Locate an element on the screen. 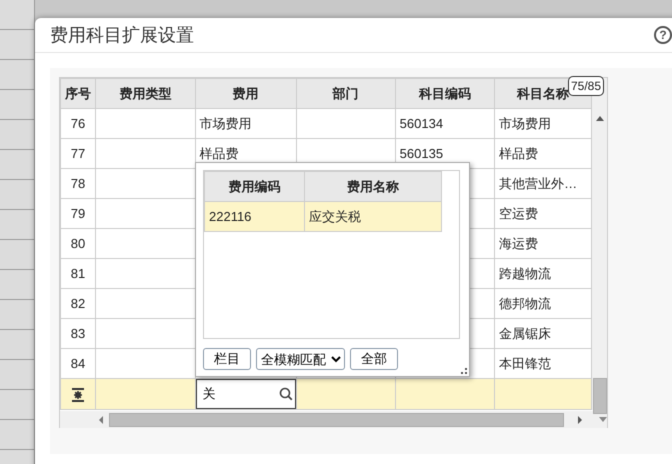 The height and width of the screenshot is (464, 672). scroll-down-icon is located at coordinates (603, 419).